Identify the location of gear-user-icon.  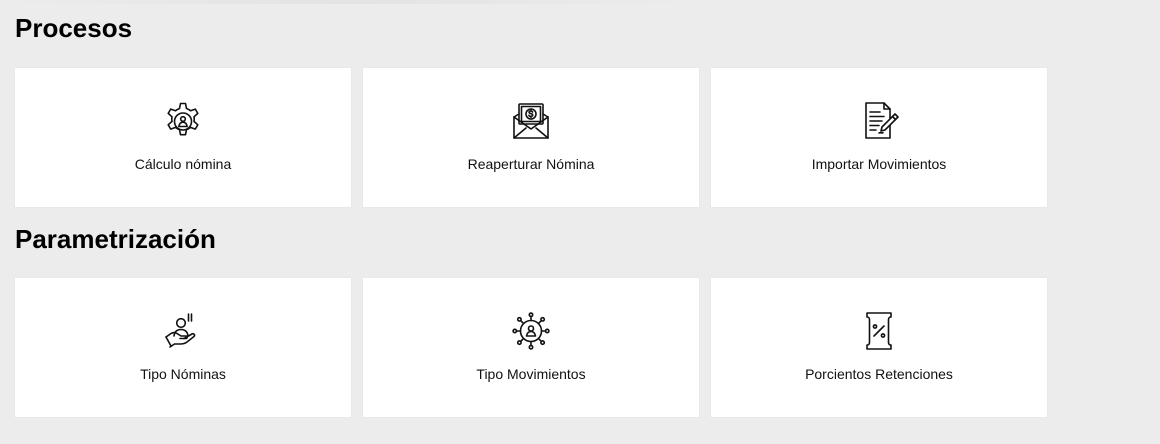
(183, 121).